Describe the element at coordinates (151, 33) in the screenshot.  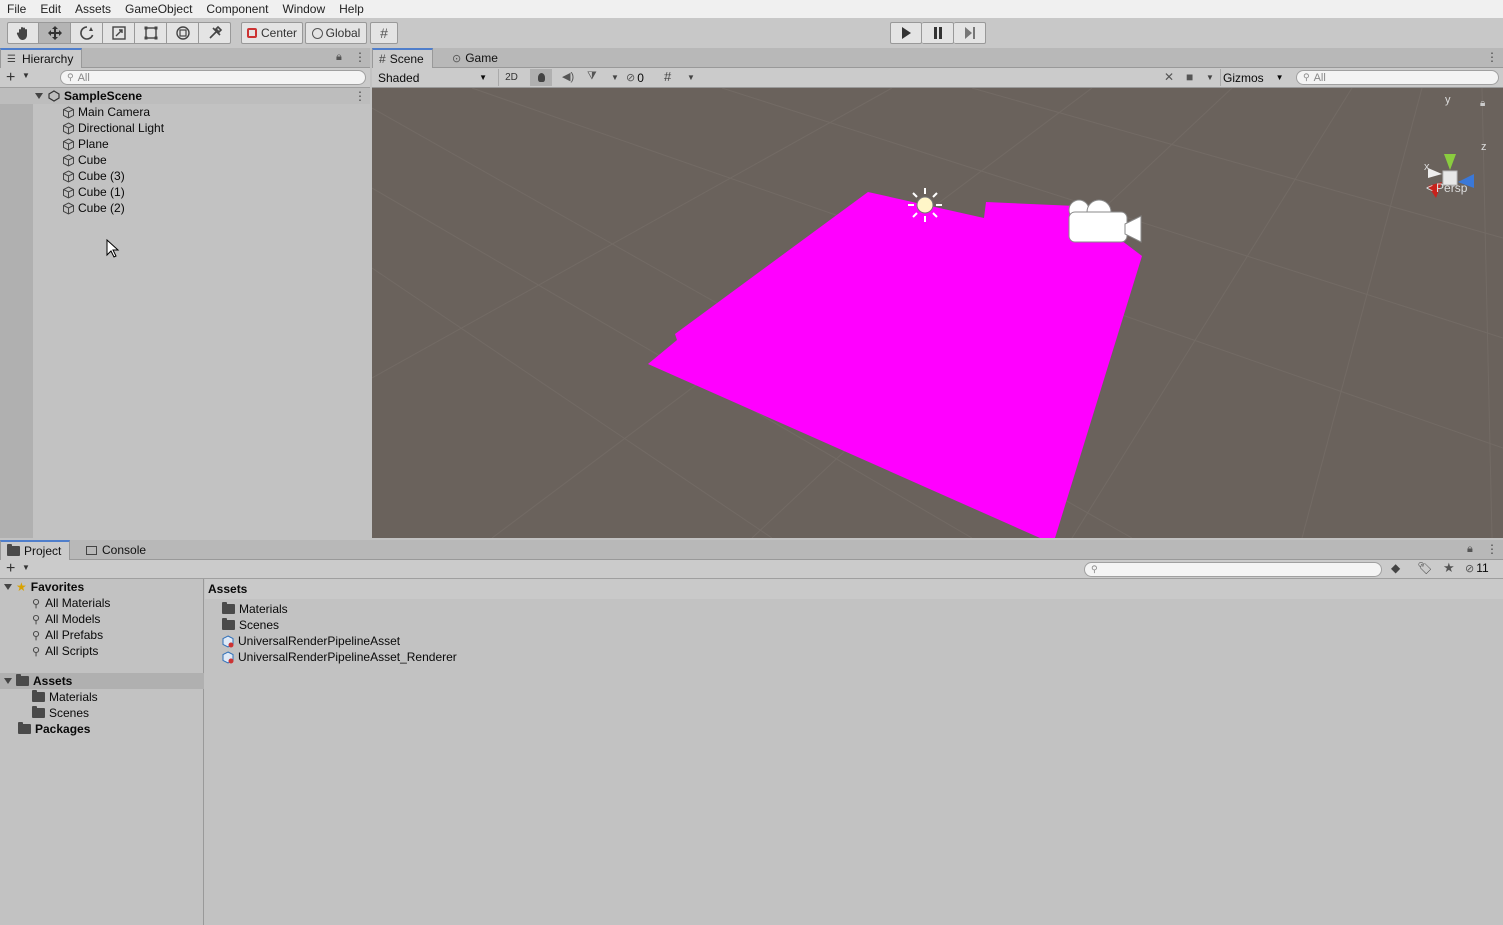
I see `rect-tool-icon` at that location.